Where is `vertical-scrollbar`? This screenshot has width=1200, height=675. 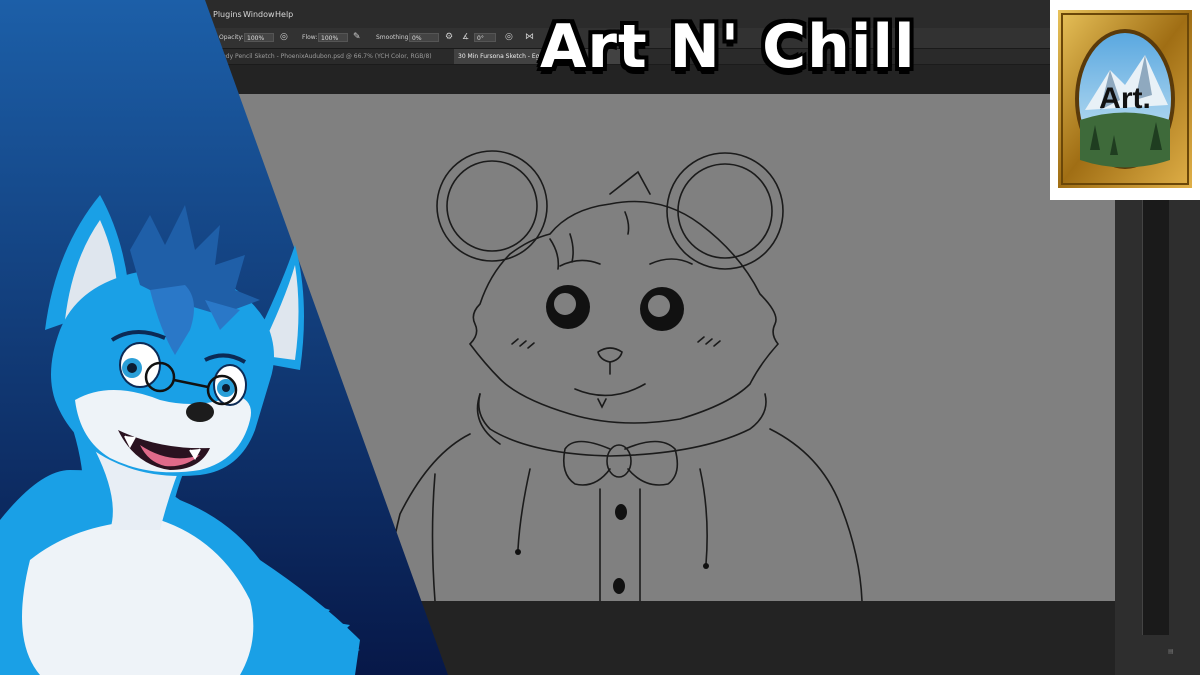
vertical-scrollbar is located at coordinates (1155, 412).